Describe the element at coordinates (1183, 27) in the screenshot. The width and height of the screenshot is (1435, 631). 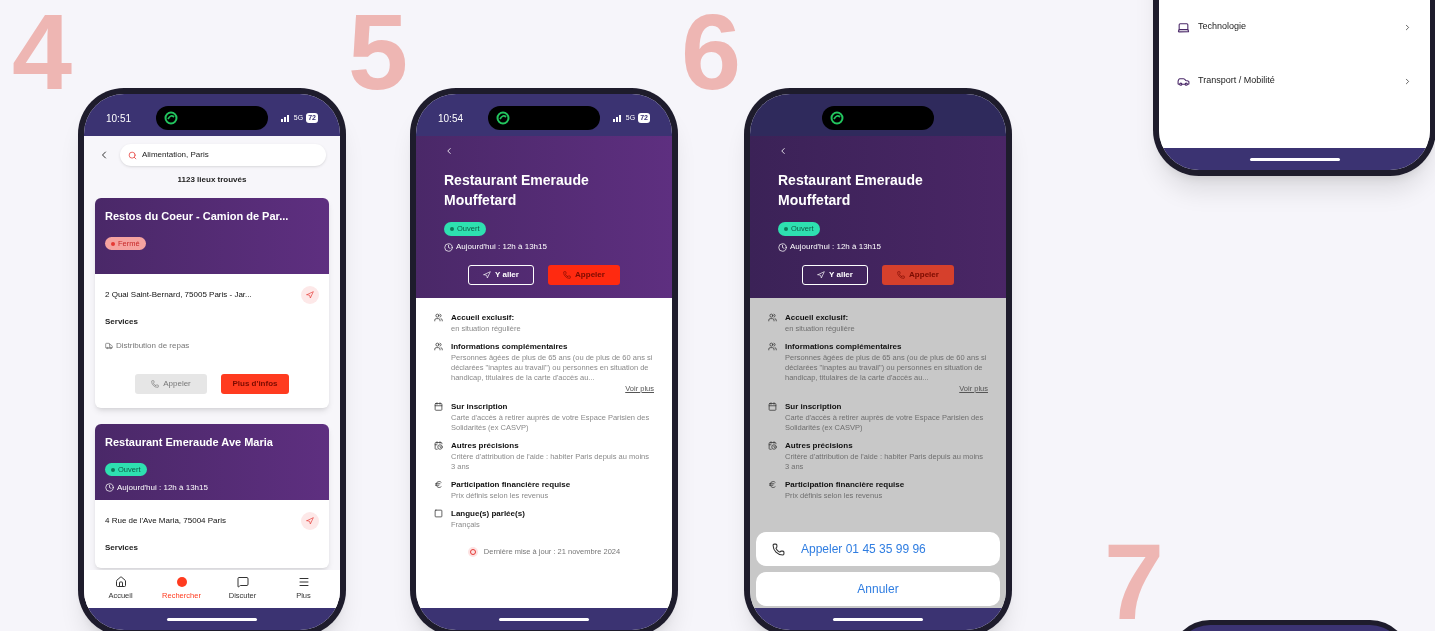
I see `laptop-icon` at that location.